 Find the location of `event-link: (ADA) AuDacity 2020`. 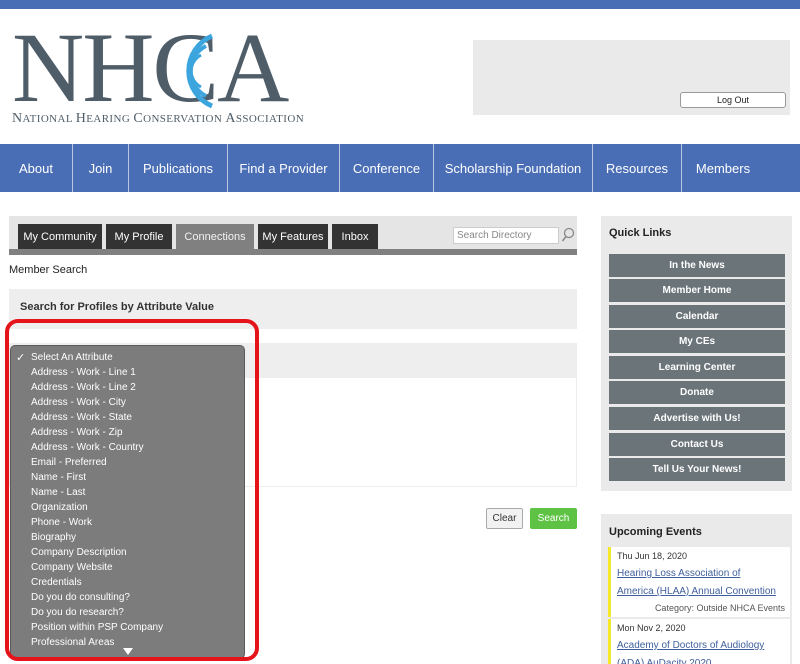

event-link: (ADA) AuDacity 2020 is located at coordinates (664, 659).